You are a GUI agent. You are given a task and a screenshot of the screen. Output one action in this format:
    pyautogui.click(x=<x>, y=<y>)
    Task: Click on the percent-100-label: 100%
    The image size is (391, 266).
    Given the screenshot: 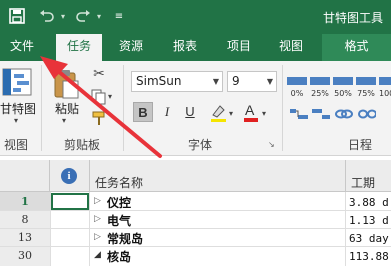 What is the action you would take?
    pyautogui.click(x=385, y=93)
    